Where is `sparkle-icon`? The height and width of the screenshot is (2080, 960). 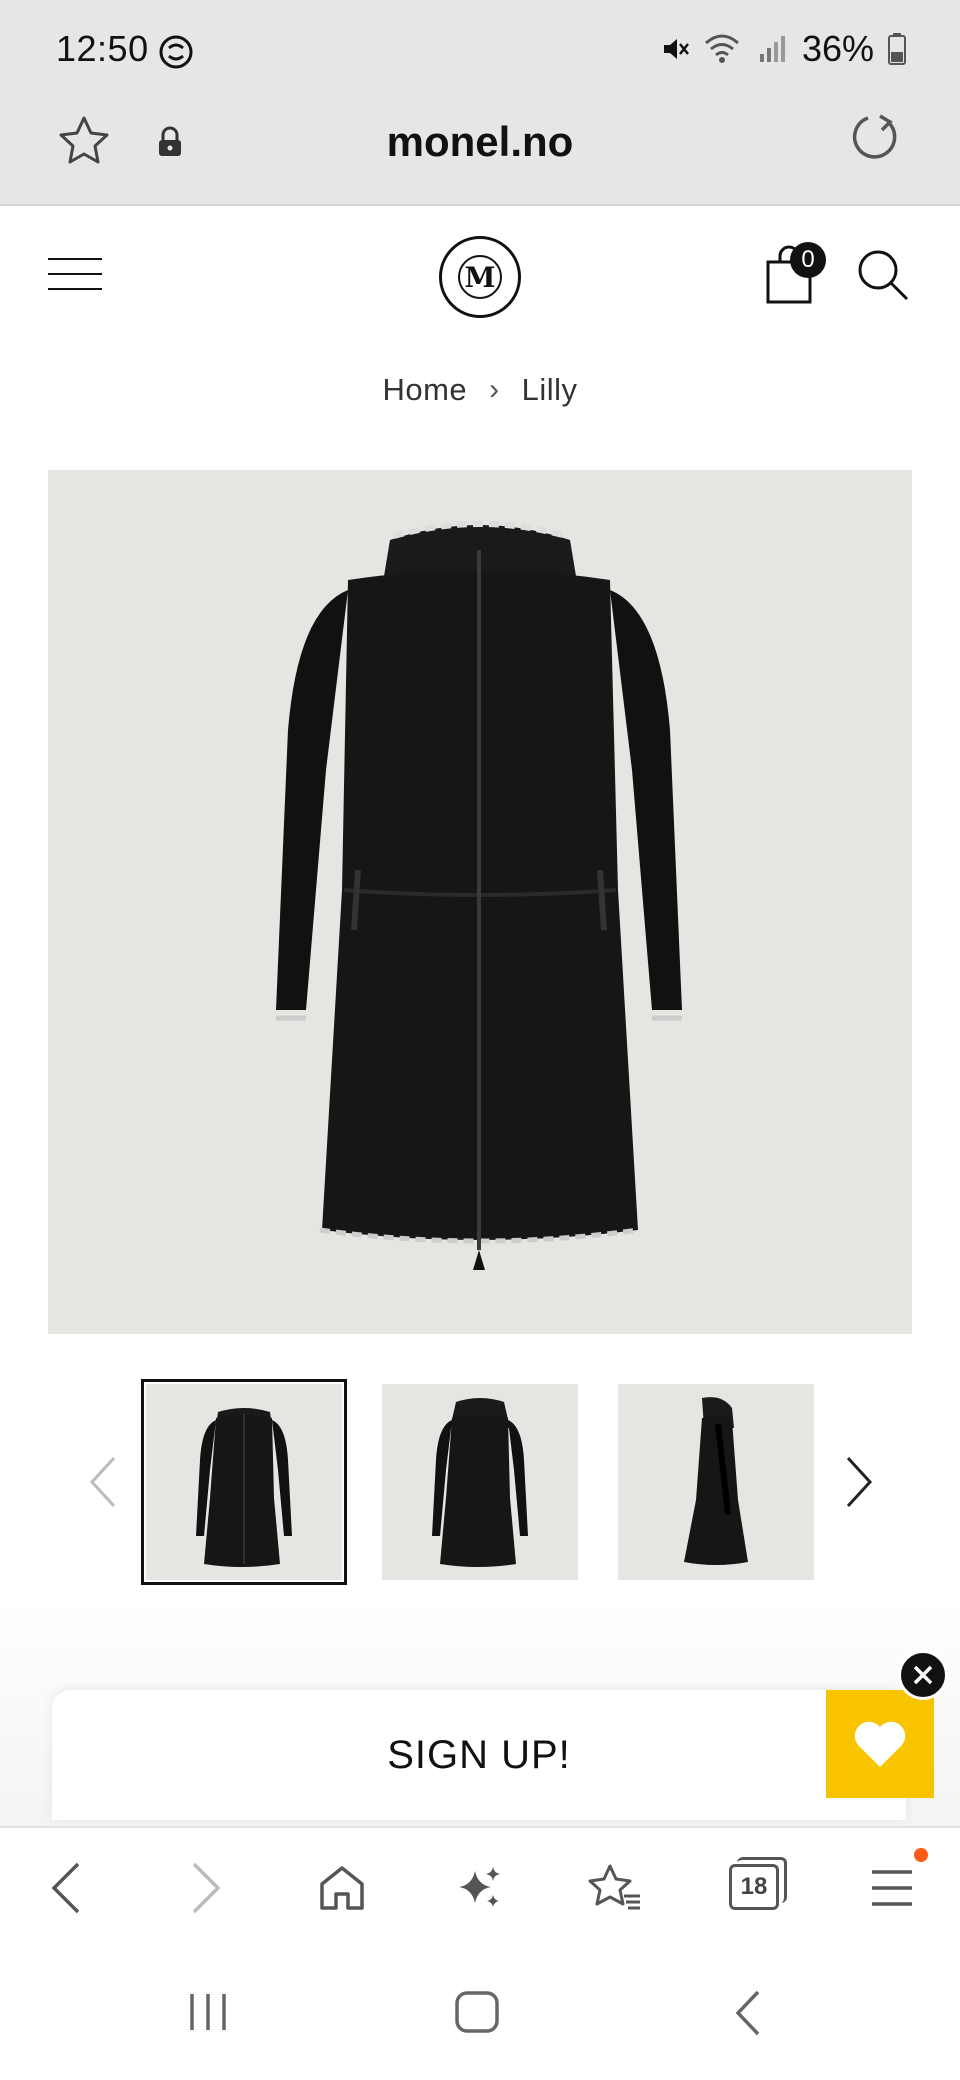
sparkle-icon is located at coordinates (480, 1888).